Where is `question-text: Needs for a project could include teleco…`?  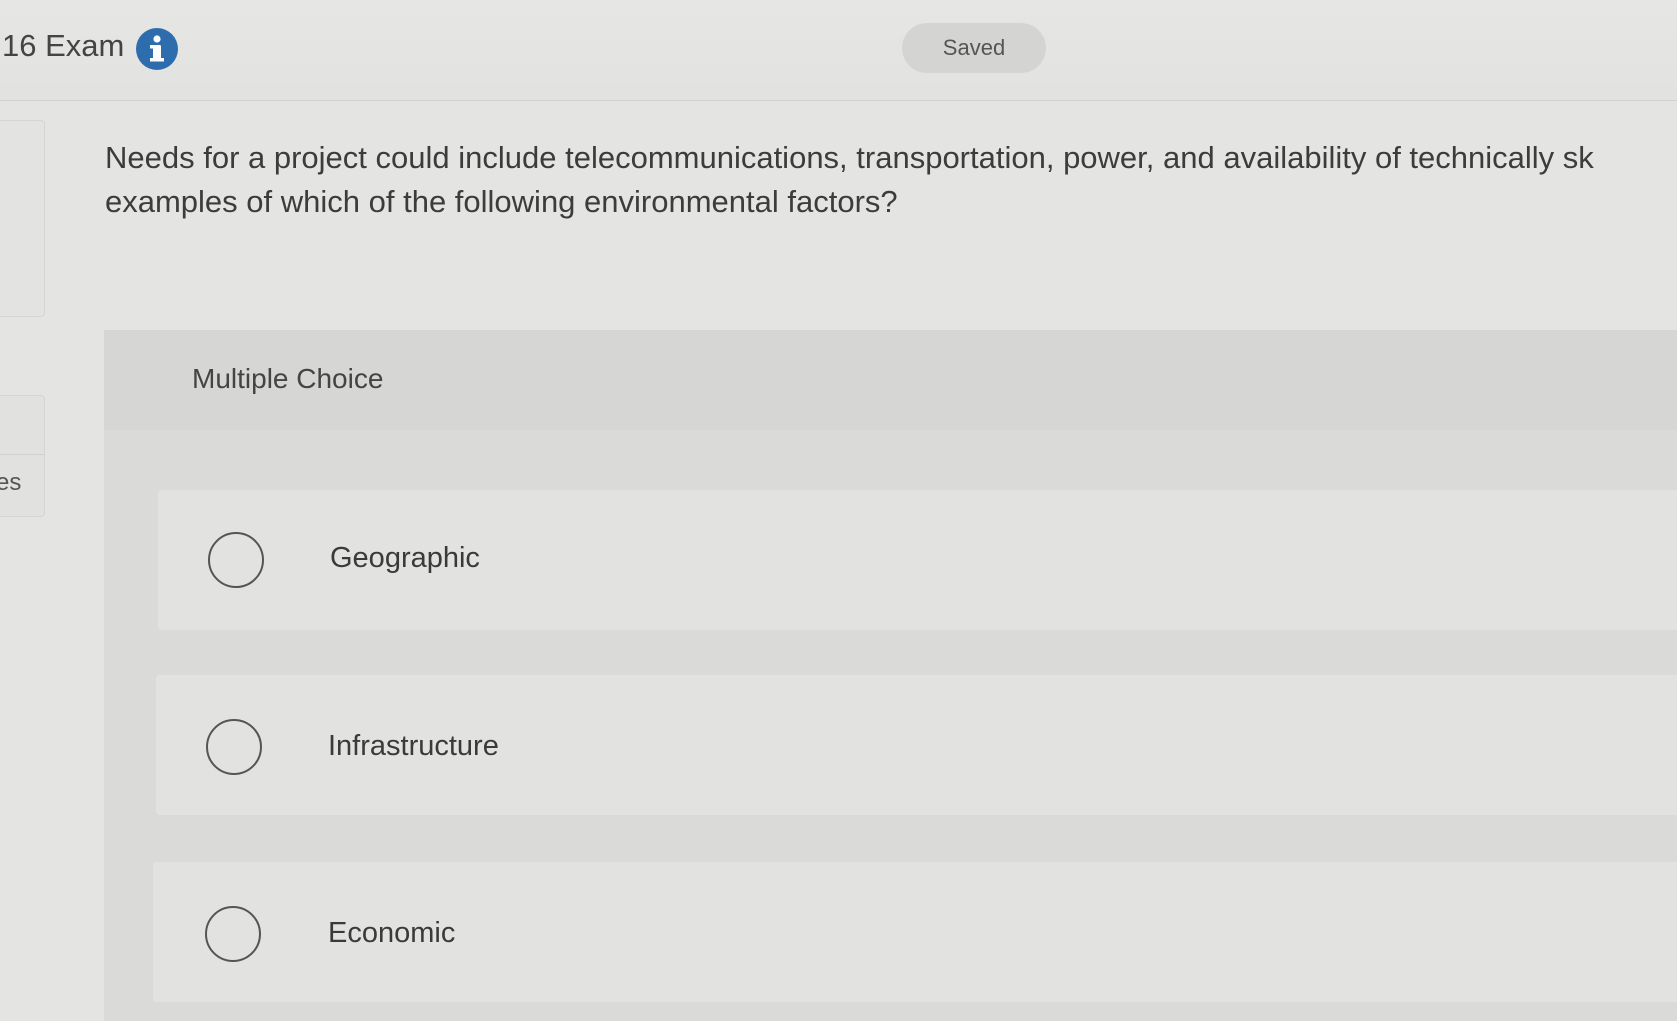
question-text: Needs for a project could include teleco… is located at coordinates (891, 180).